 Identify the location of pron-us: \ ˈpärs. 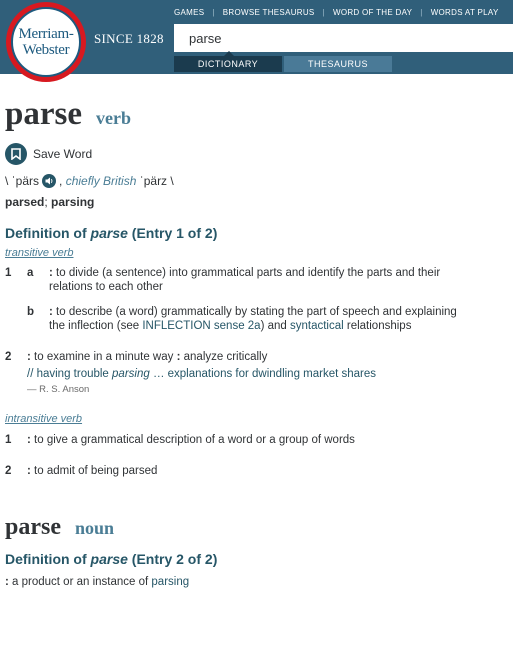
(22, 181).